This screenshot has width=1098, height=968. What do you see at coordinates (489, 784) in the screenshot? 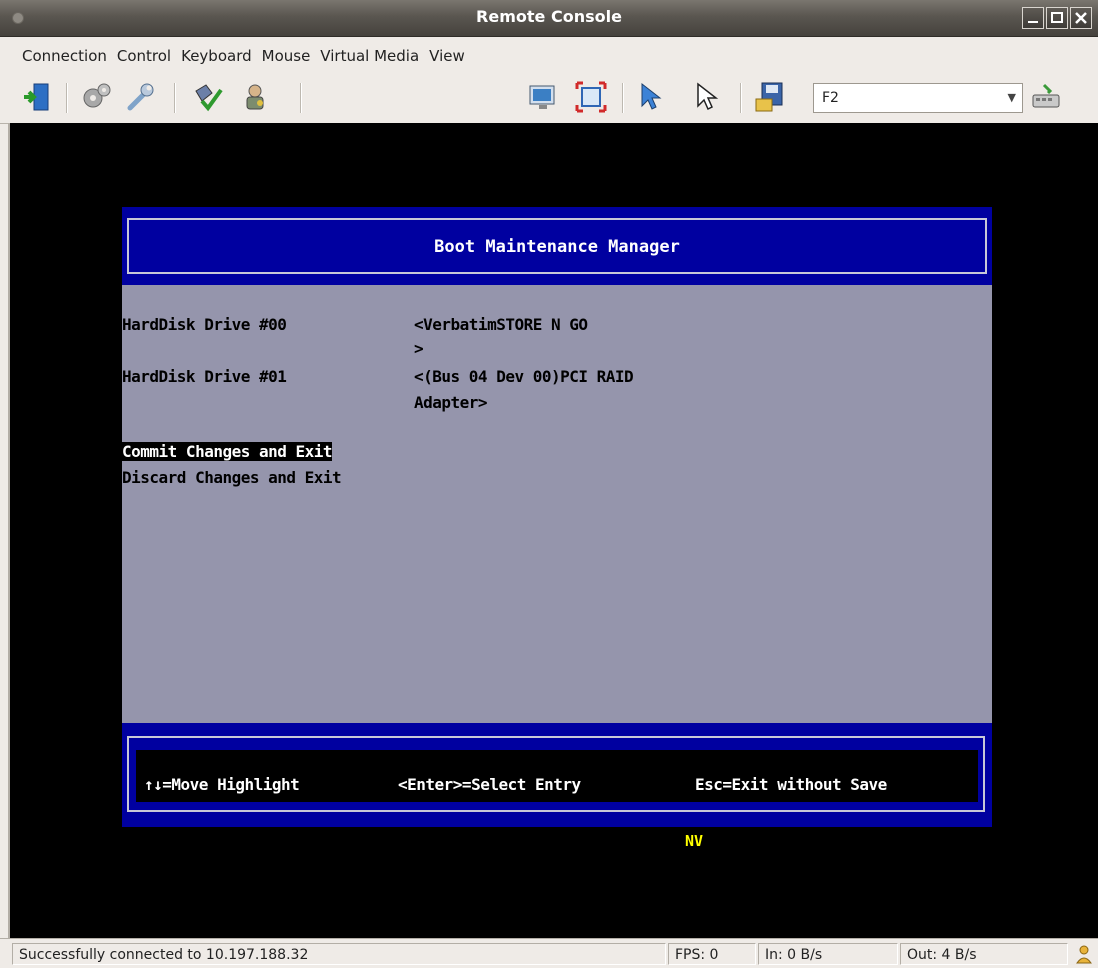
I see `footer-select-hint: <Enter>=Select Entry` at bounding box center [489, 784].